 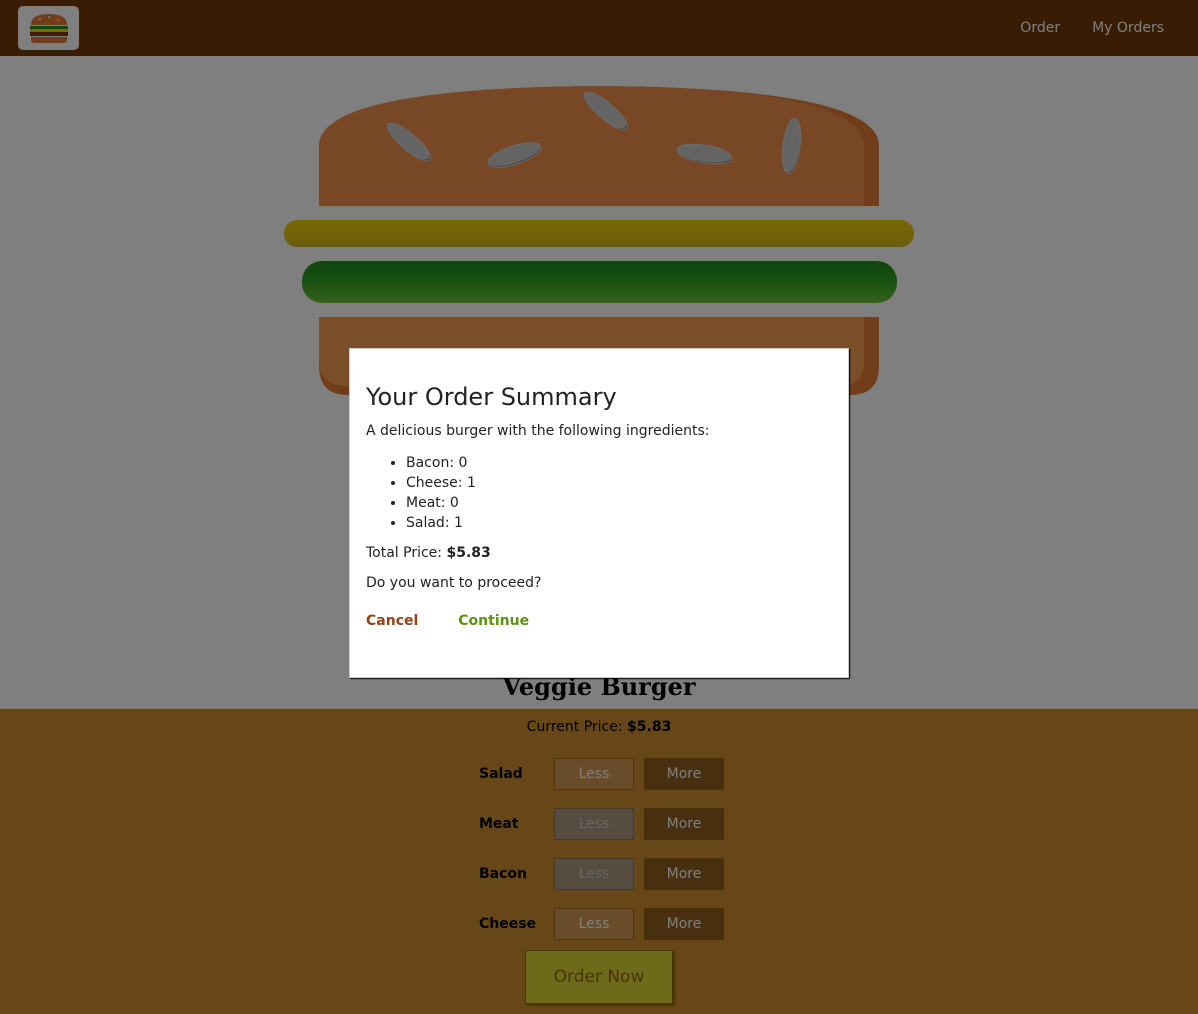 I want to click on total-price-value: $5.83, so click(x=468, y=553).